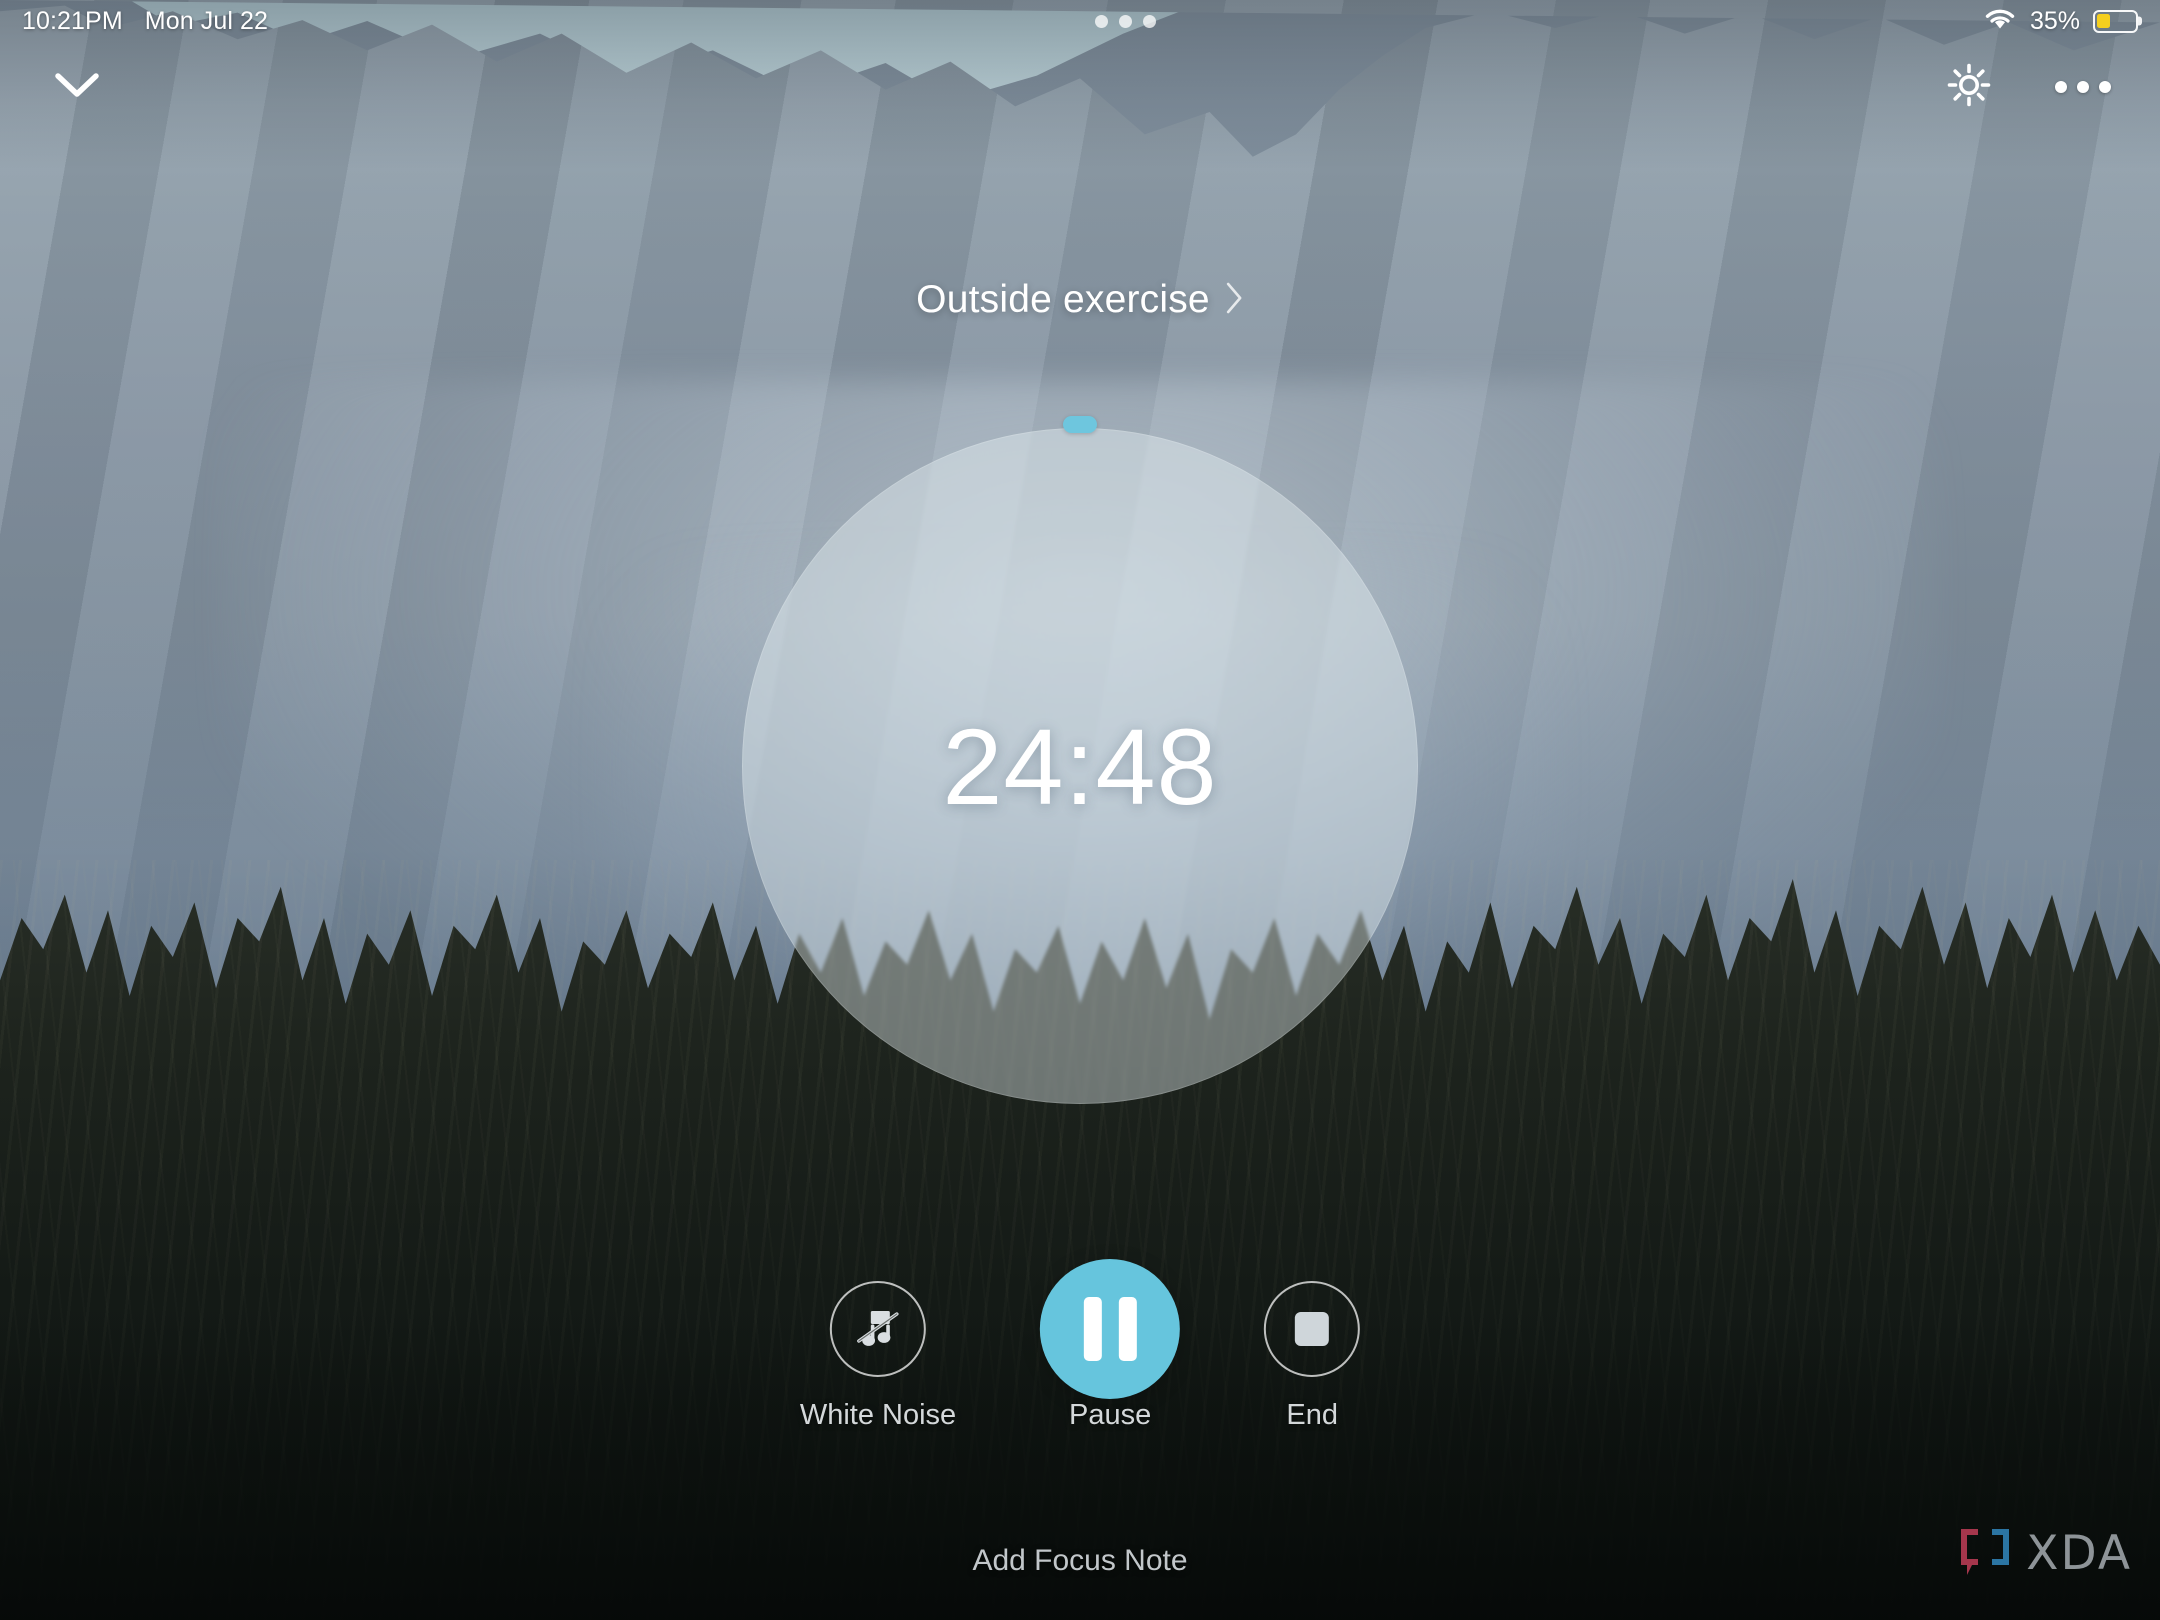 The height and width of the screenshot is (1620, 2160). I want to click on battery-icon, so click(2115, 21).